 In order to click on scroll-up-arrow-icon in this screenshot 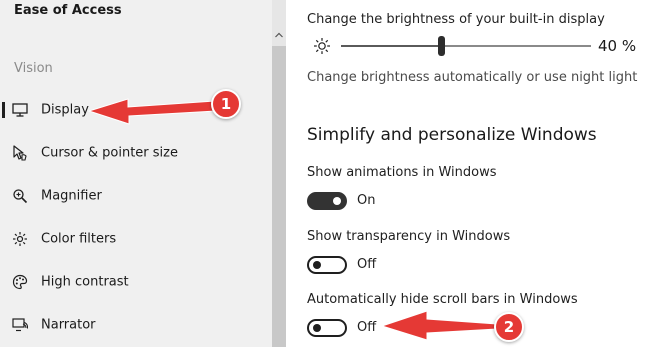, I will do `click(279, 35)`.